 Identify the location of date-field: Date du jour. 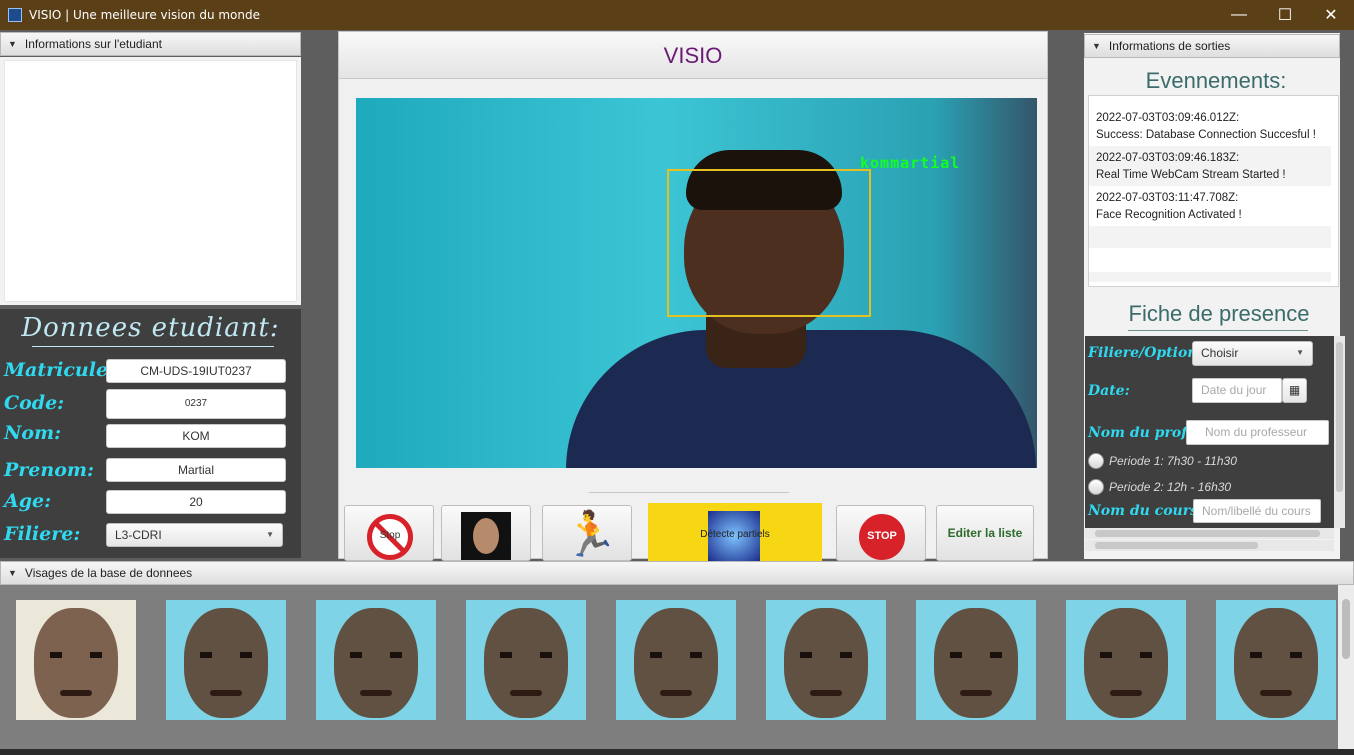
(1237, 390).